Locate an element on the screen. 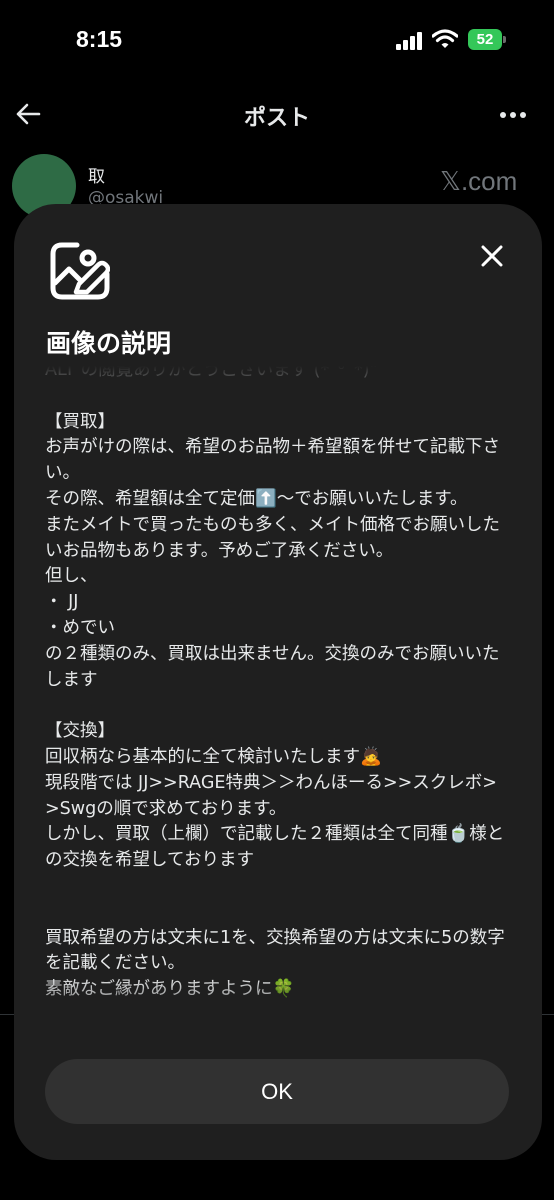 The height and width of the screenshot is (1200, 554). modal-title: 画像の説明 is located at coordinates (109, 343).